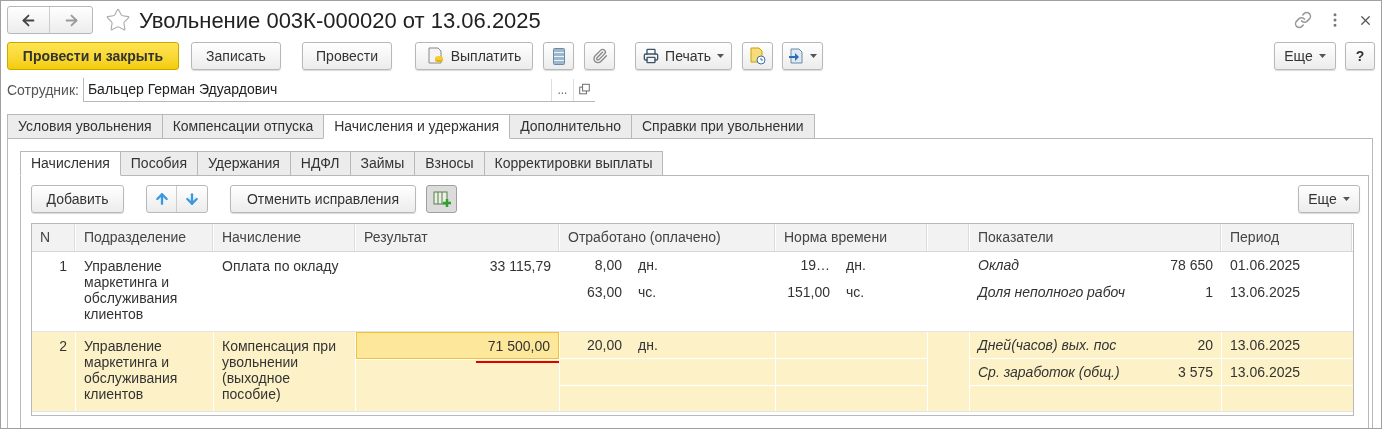 The image size is (1382, 429). What do you see at coordinates (261, 237) in the screenshot?
I see `column-header: Начисление` at bounding box center [261, 237].